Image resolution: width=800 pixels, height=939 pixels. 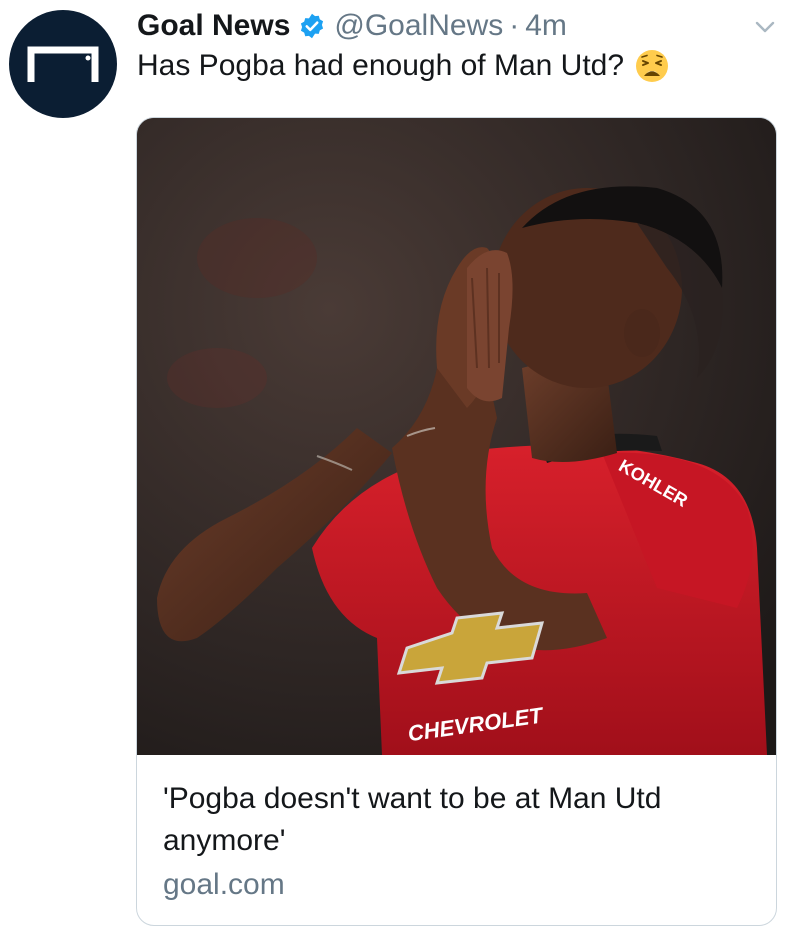 I want to click on chevron-down-icon, so click(x=765, y=27).